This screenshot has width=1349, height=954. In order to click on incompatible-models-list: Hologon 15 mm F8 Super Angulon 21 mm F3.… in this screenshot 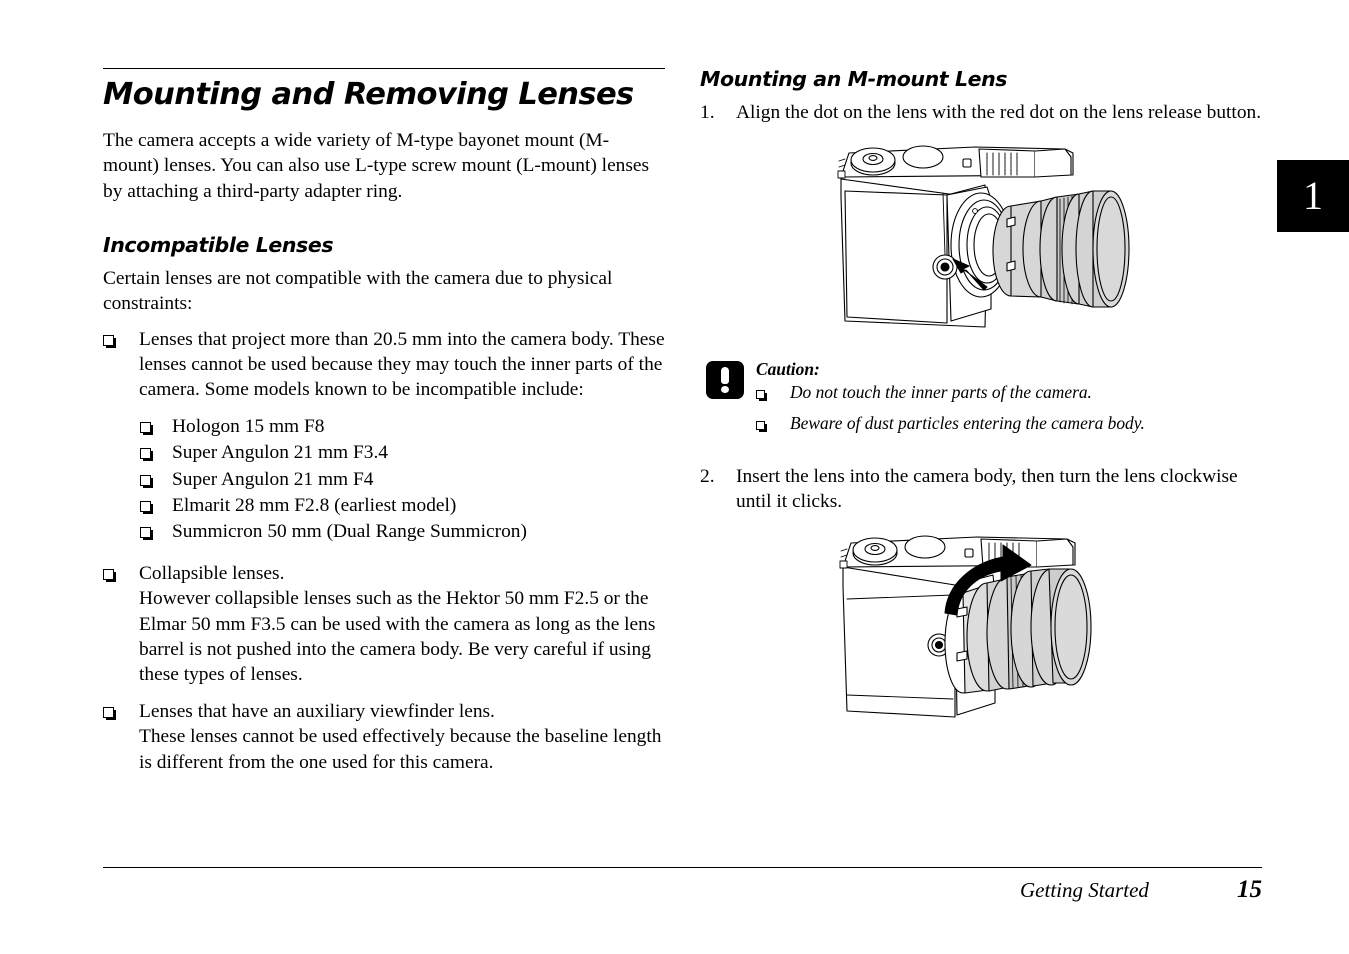, I will do `click(402, 479)`.